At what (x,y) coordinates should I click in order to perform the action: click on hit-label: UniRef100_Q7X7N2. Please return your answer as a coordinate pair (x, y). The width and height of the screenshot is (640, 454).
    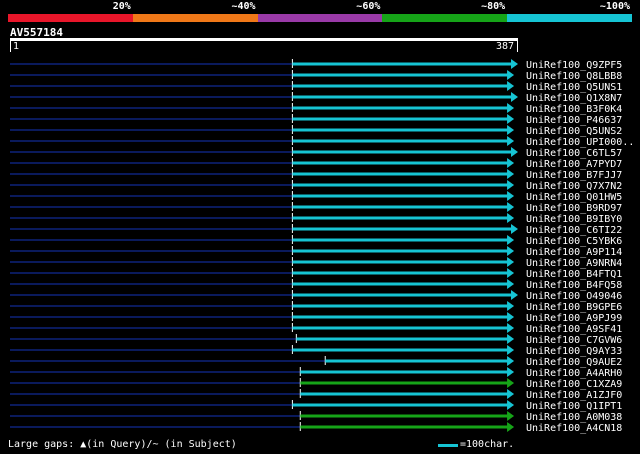
    Looking at the image, I should click on (574, 186).